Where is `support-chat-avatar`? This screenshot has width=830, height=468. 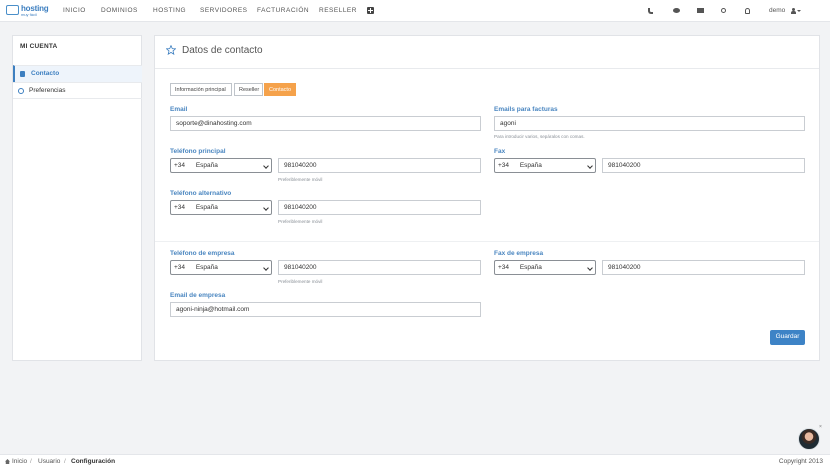 support-chat-avatar is located at coordinates (809, 439).